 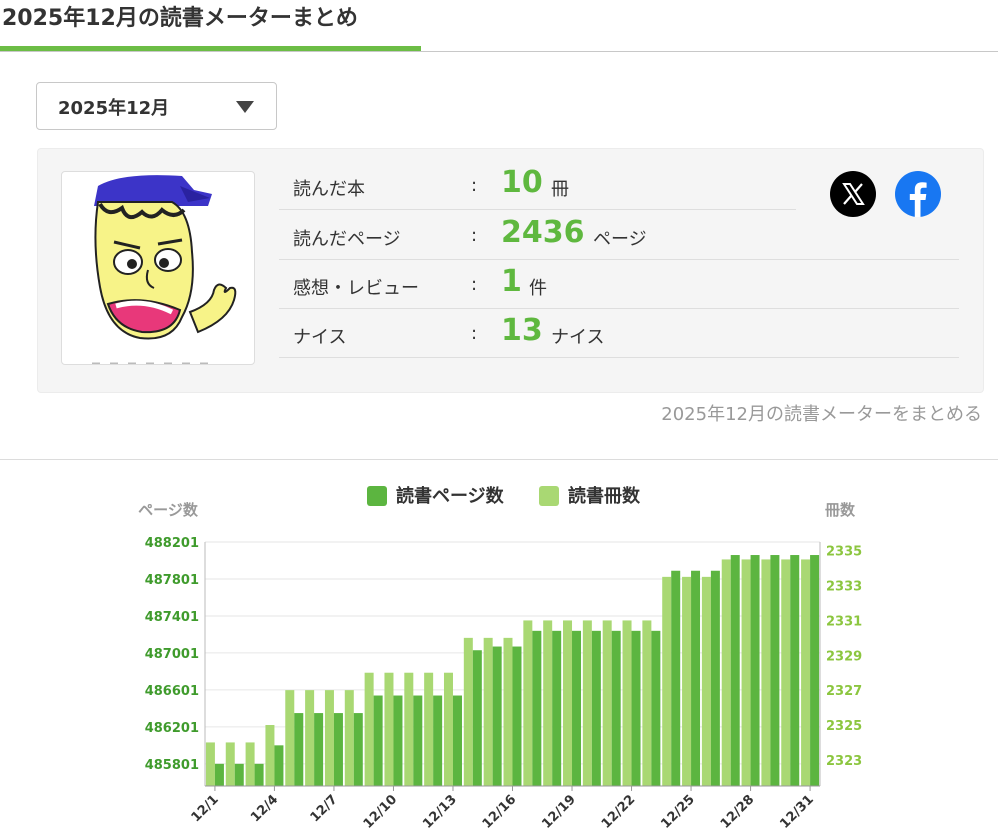 I want to click on x-tick-label: 12/31, so click(x=797, y=812).